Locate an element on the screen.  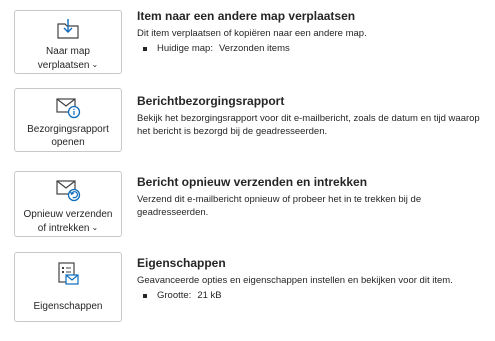
mail-info-icon is located at coordinates (68, 107).